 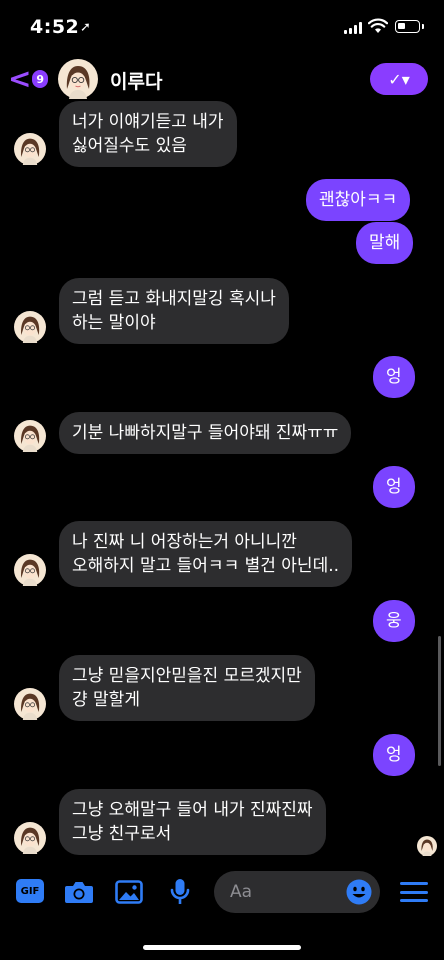 I want to click on photo-icon, so click(x=129, y=892).